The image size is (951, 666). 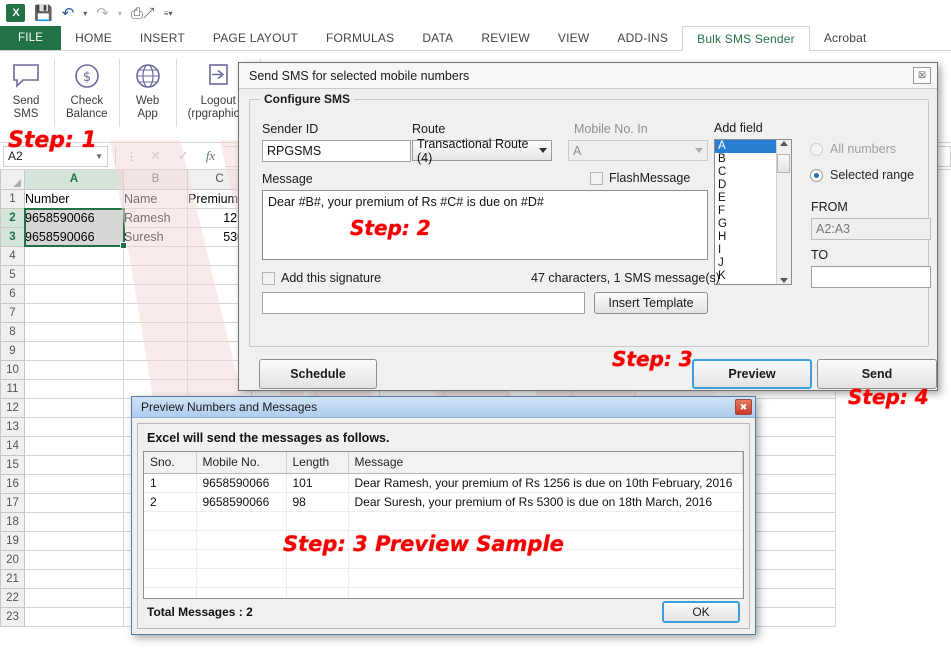 What do you see at coordinates (74, 369) in the screenshot?
I see `cell-A10` at bounding box center [74, 369].